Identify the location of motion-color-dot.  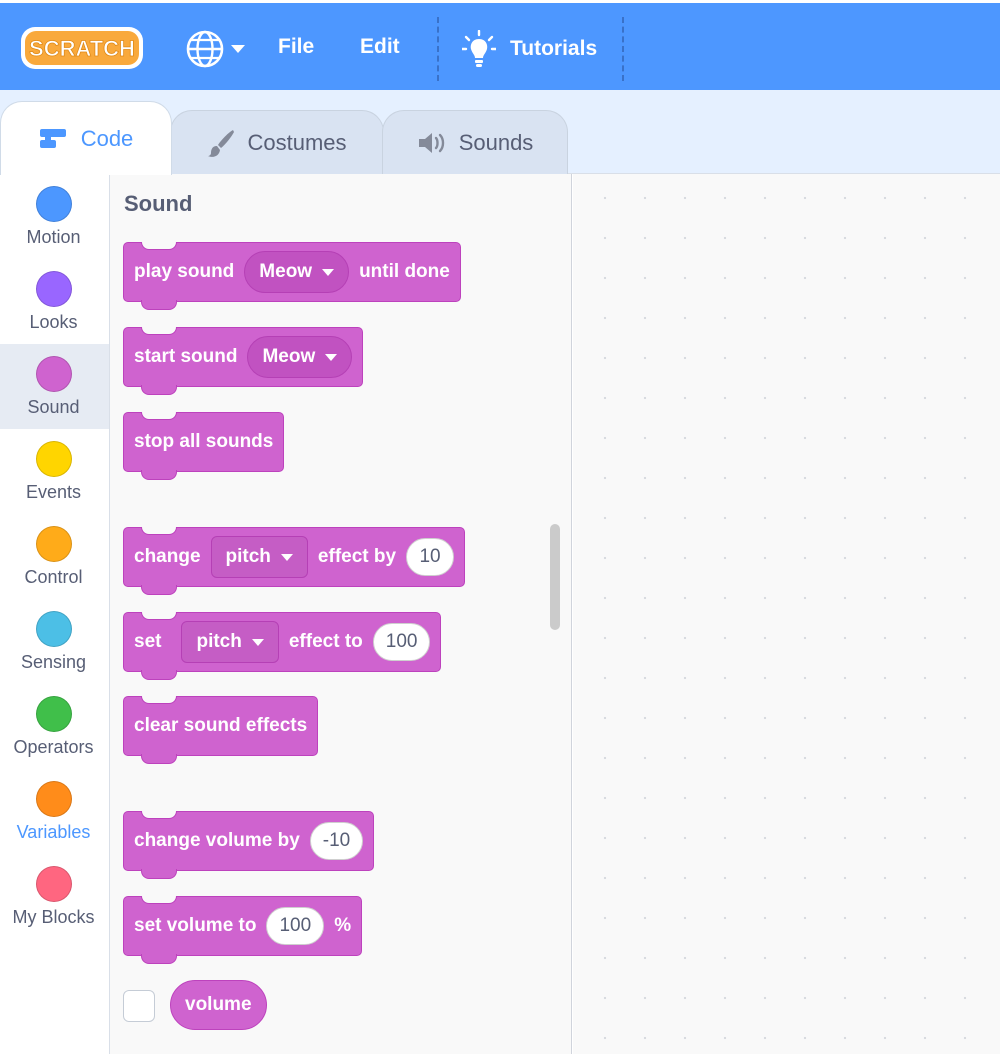
(54, 204).